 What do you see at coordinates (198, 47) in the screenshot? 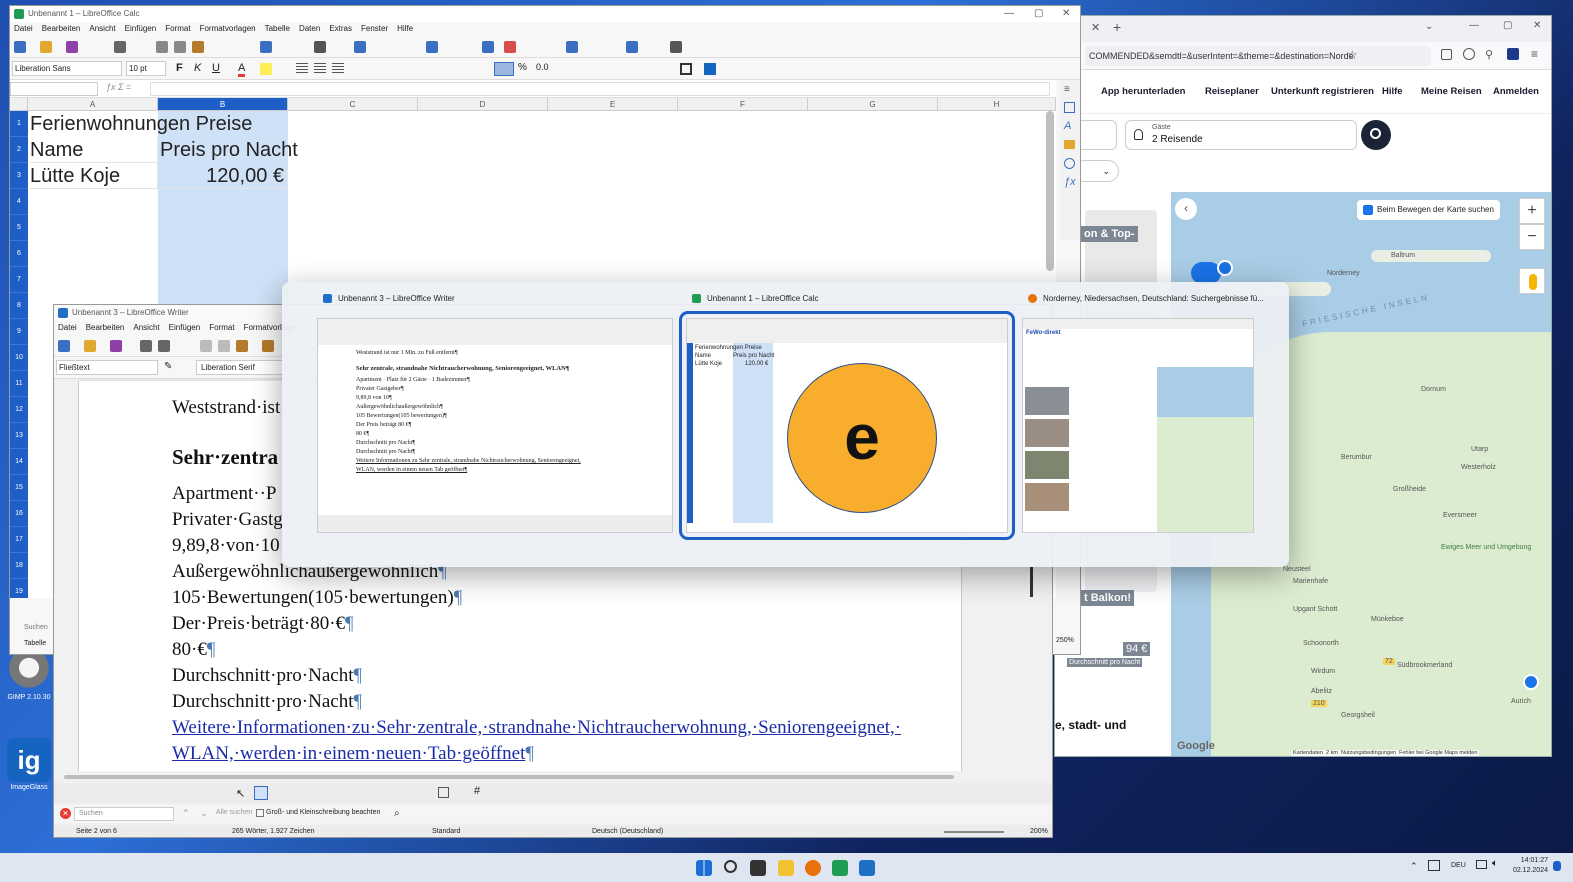
I see `paste-icon` at bounding box center [198, 47].